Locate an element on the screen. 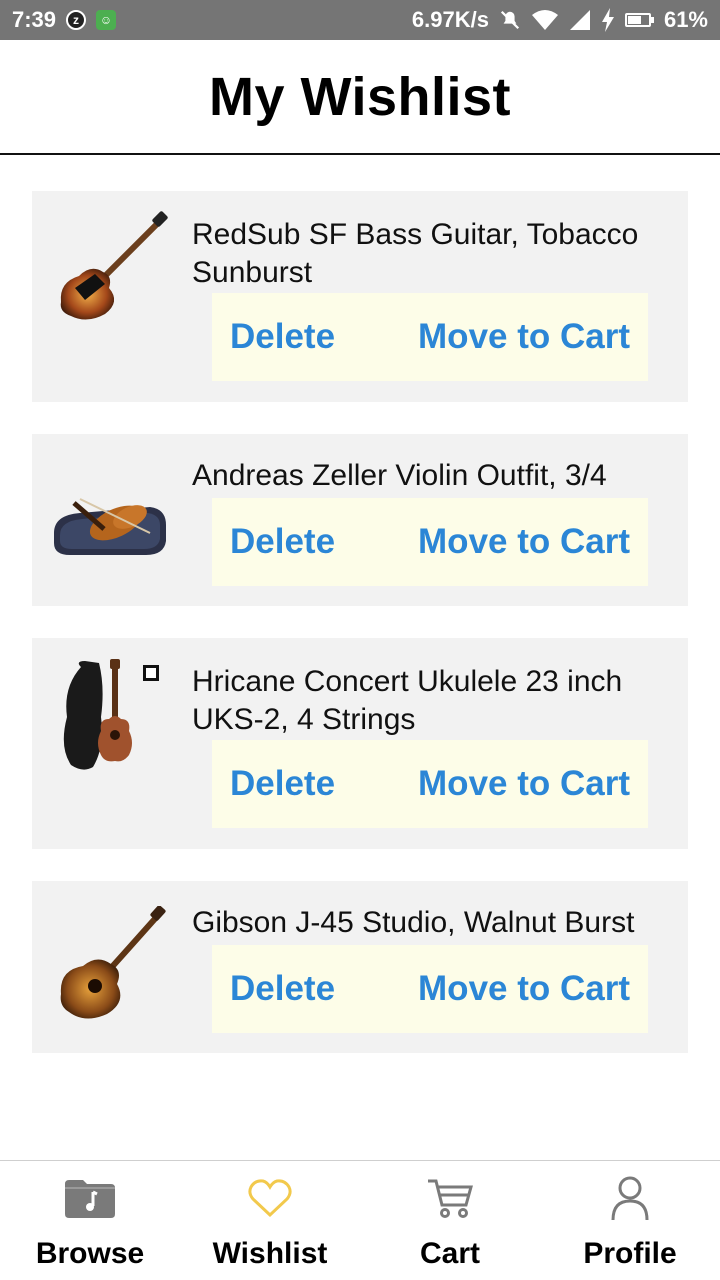 Image resolution: width=720 pixels, height=1280 pixels. wifi-icon is located at coordinates (545, 20).